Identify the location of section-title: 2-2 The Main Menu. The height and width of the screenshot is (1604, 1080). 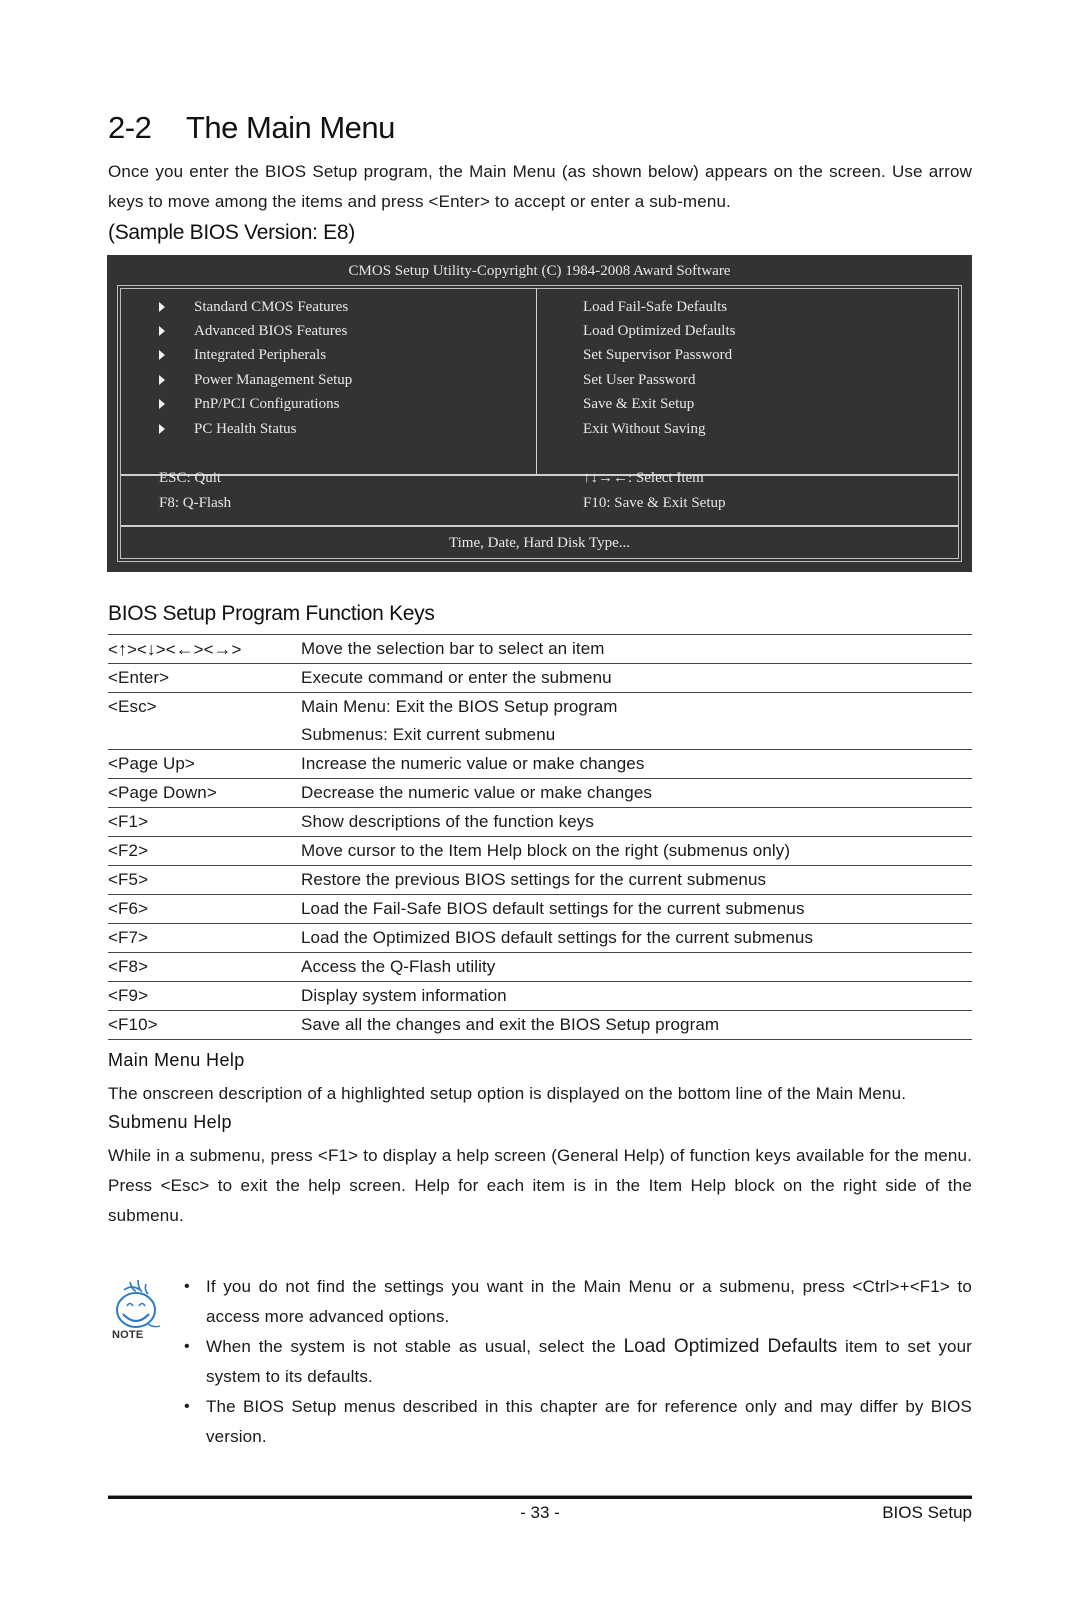
(251, 128).